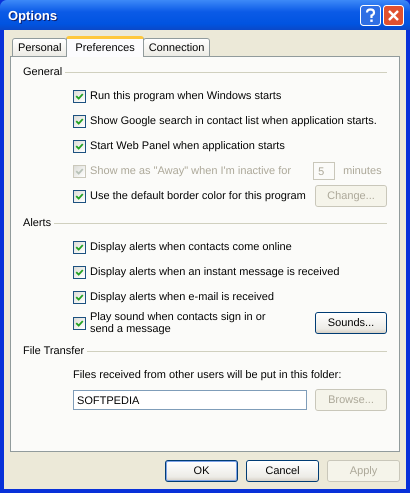 The height and width of the screenshot is (493, 410). I want to click on checkbox-label: Display alerts when an instant message is received, so click(215, 272).